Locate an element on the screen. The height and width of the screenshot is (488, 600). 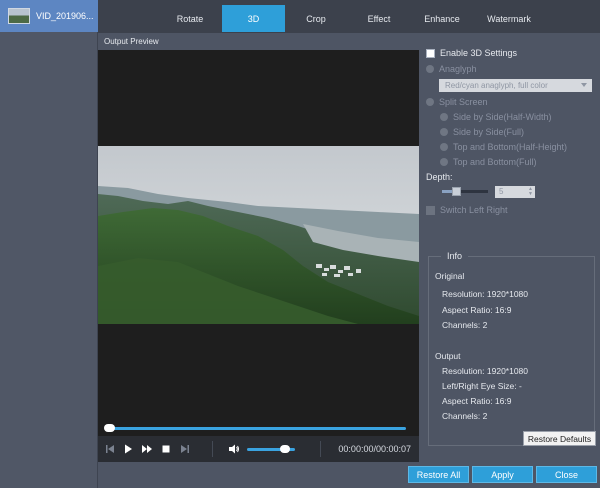
depth-slider is located at coordinates (465, 191).